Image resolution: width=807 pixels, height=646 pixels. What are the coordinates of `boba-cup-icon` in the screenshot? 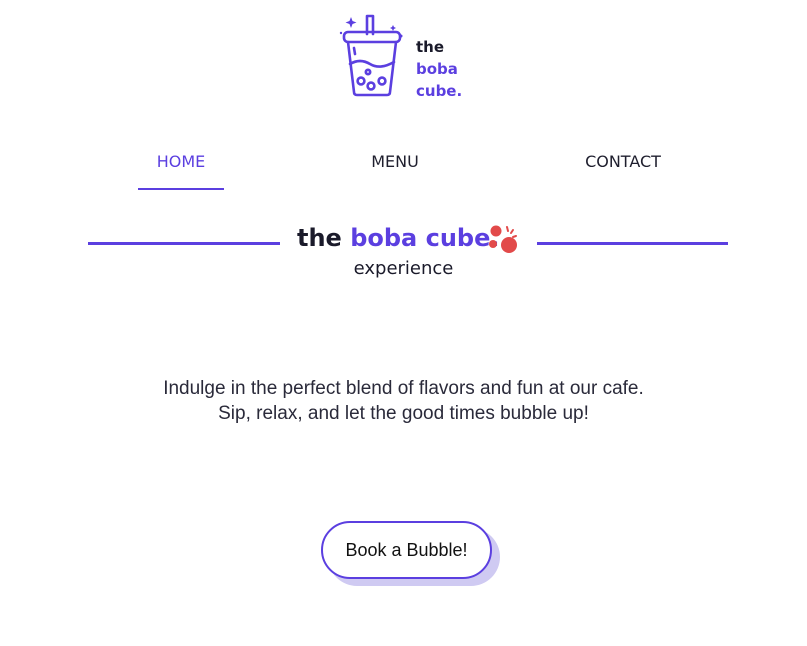 It's located at (373, 56).